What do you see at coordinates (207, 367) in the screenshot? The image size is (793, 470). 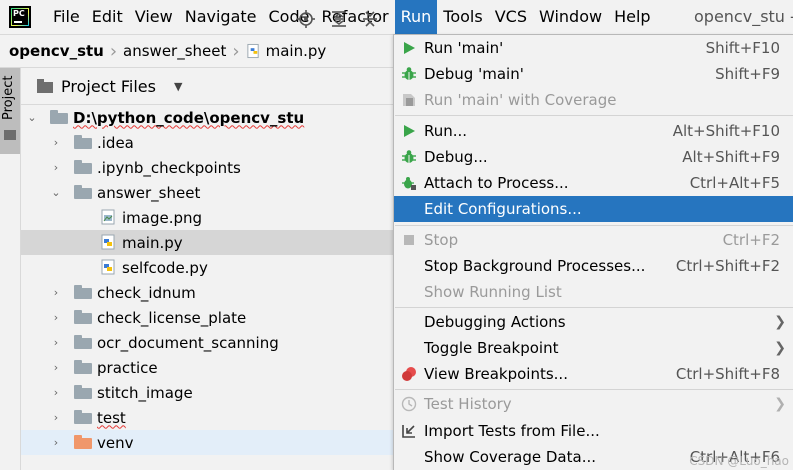 I see `tree-row: › practice` at bounding box center [207, 367].